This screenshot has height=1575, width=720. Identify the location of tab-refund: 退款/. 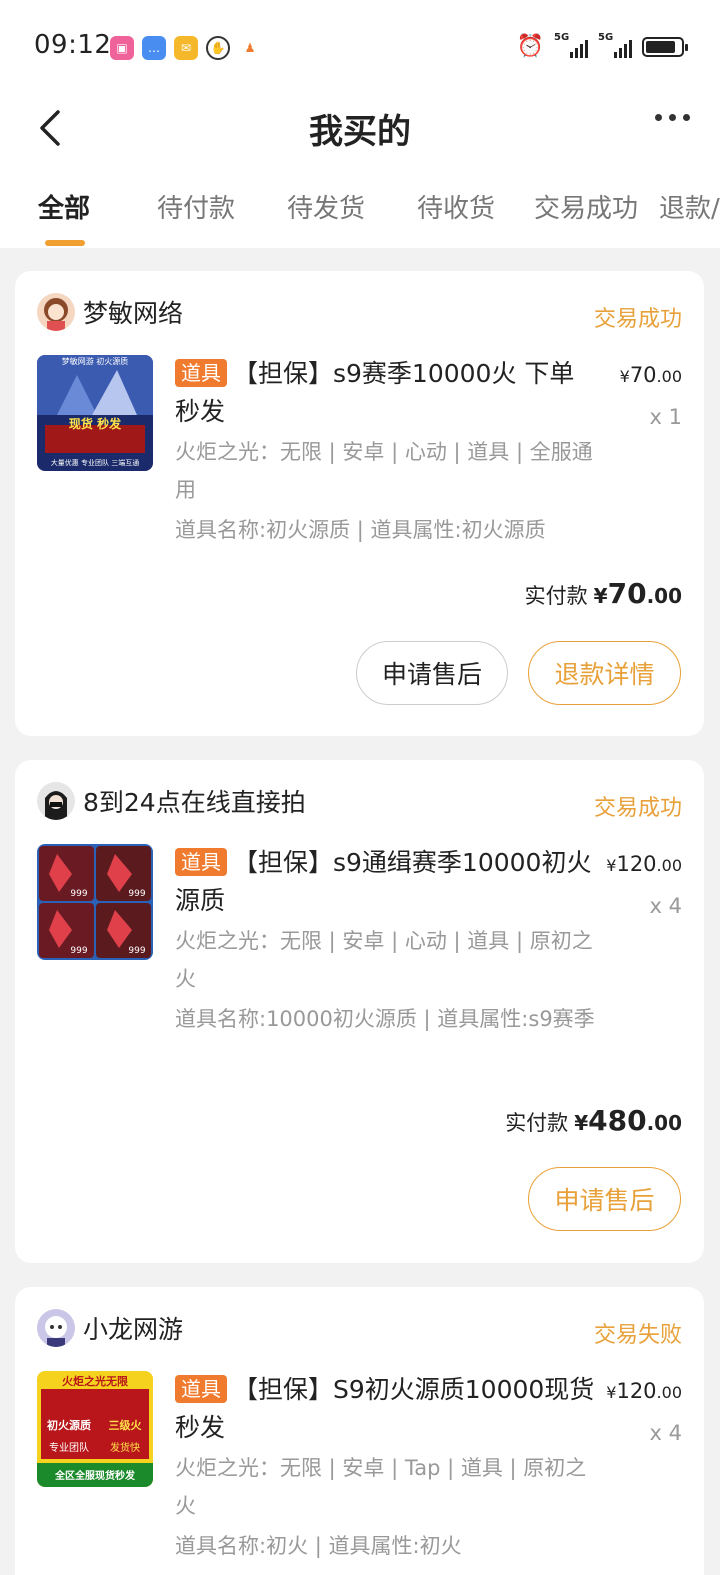
(689, 206).